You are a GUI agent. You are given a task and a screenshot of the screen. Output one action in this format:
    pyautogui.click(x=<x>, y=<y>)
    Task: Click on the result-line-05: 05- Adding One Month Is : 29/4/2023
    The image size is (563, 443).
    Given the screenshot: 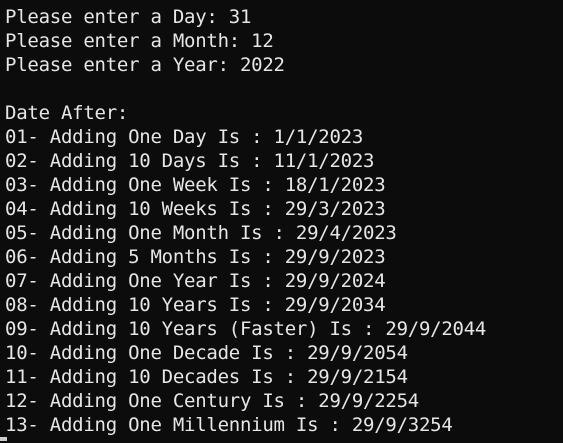 What is the action you would take?
    pyautogui.click(x=201, y=233)
    